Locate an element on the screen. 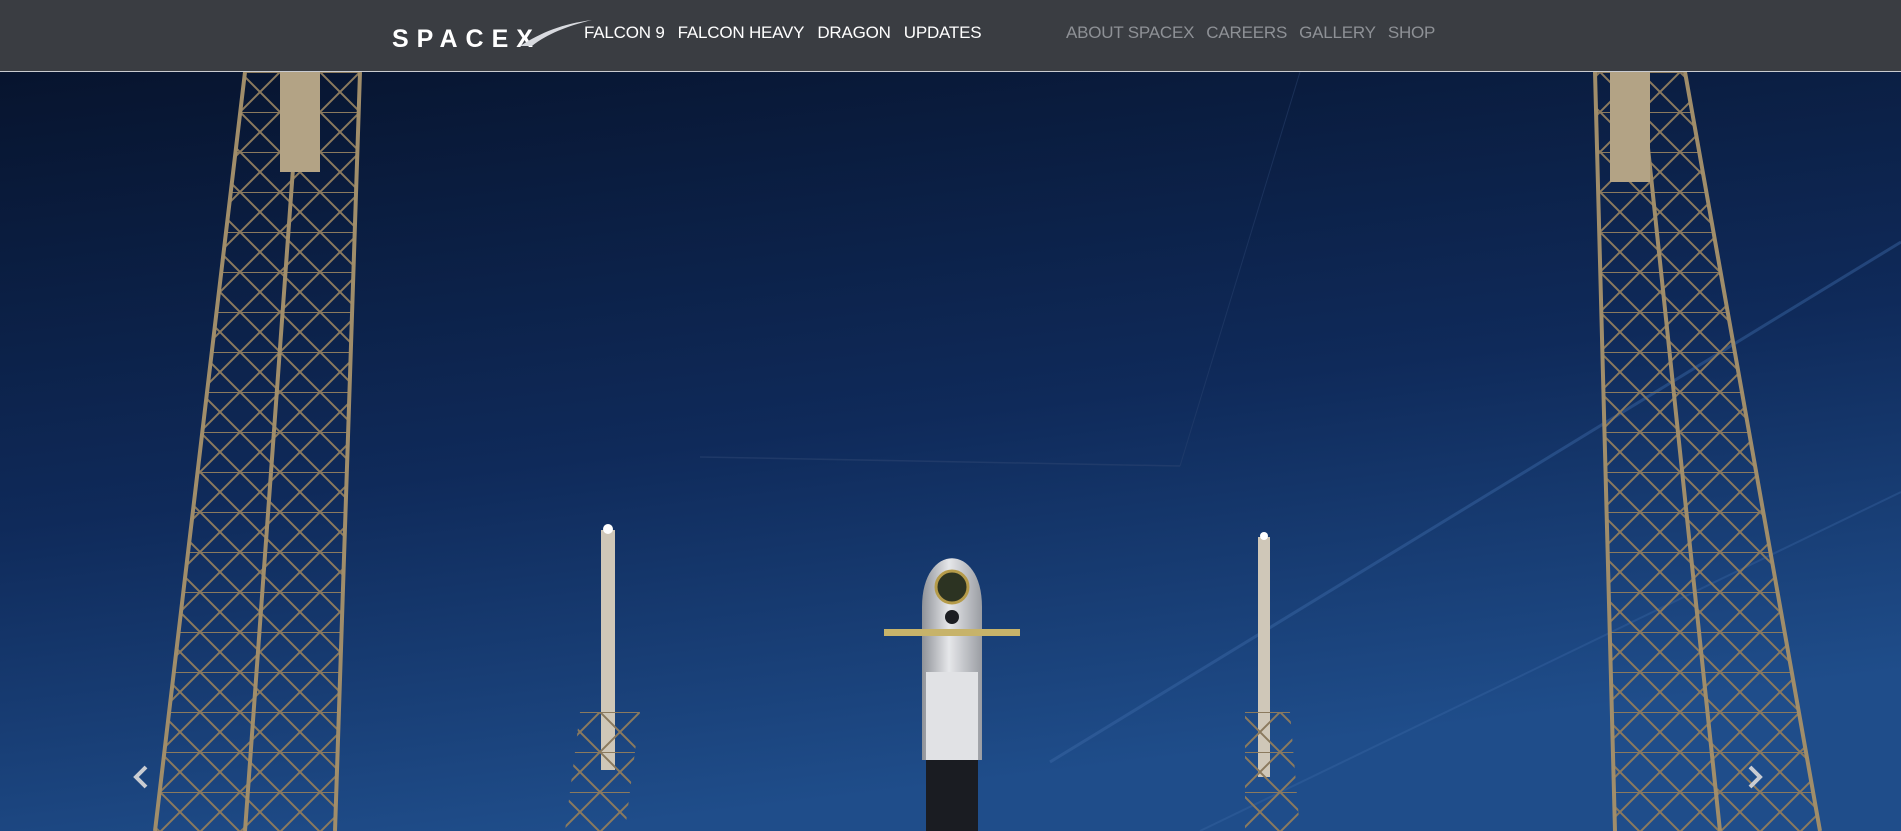  nav-falcon-9: FALCON 9 is located at coordinates (624, 33).